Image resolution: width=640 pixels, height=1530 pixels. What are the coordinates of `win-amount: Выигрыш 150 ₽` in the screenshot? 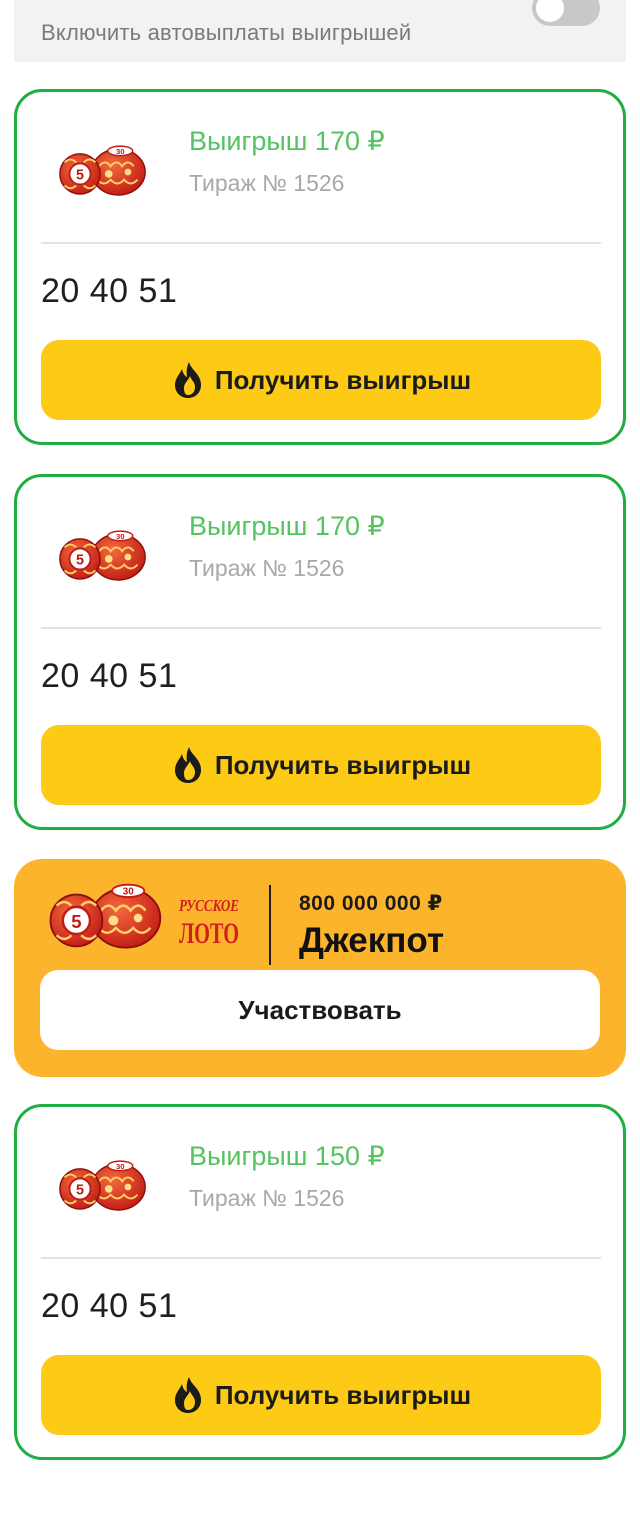 It's located at (287, 1156).